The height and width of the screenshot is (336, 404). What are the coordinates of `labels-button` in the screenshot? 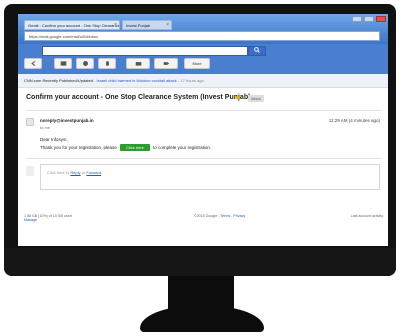 It's located at (166, 63).